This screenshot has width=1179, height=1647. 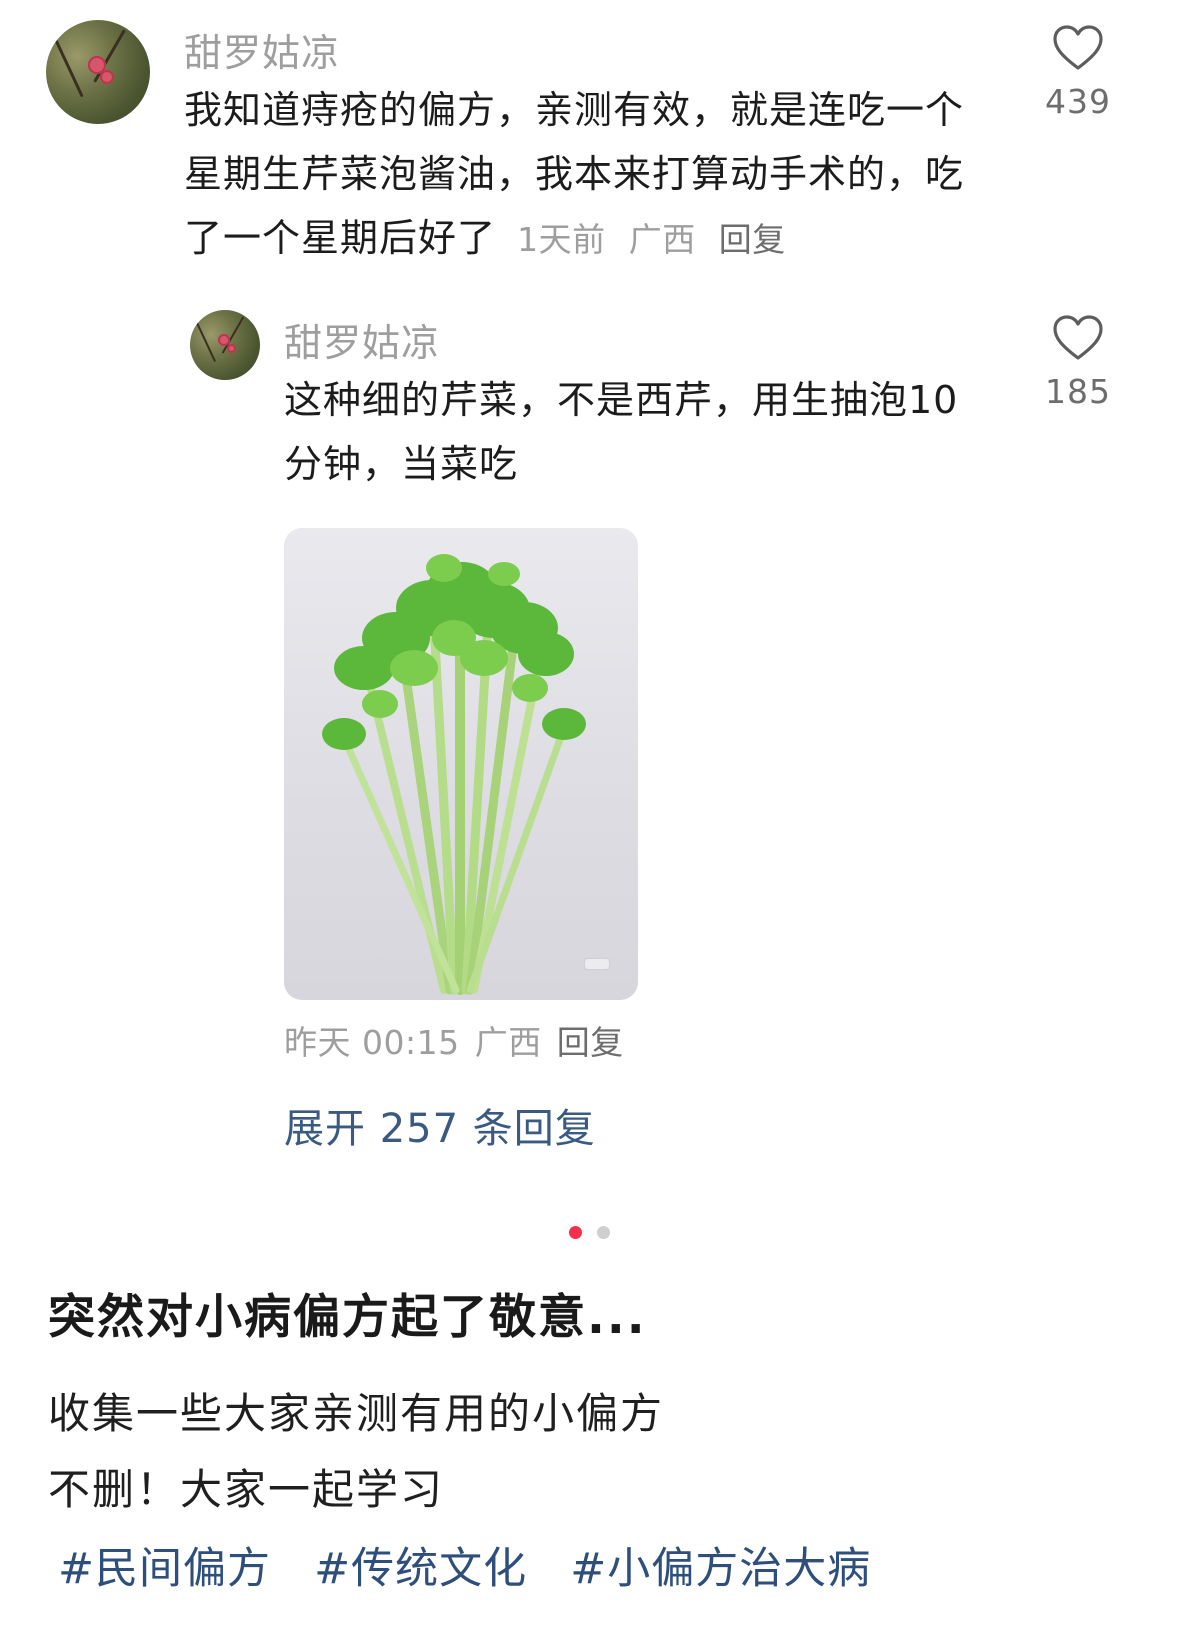 I want to click on comment-like-button: 439, so click(x=1078, y=72).